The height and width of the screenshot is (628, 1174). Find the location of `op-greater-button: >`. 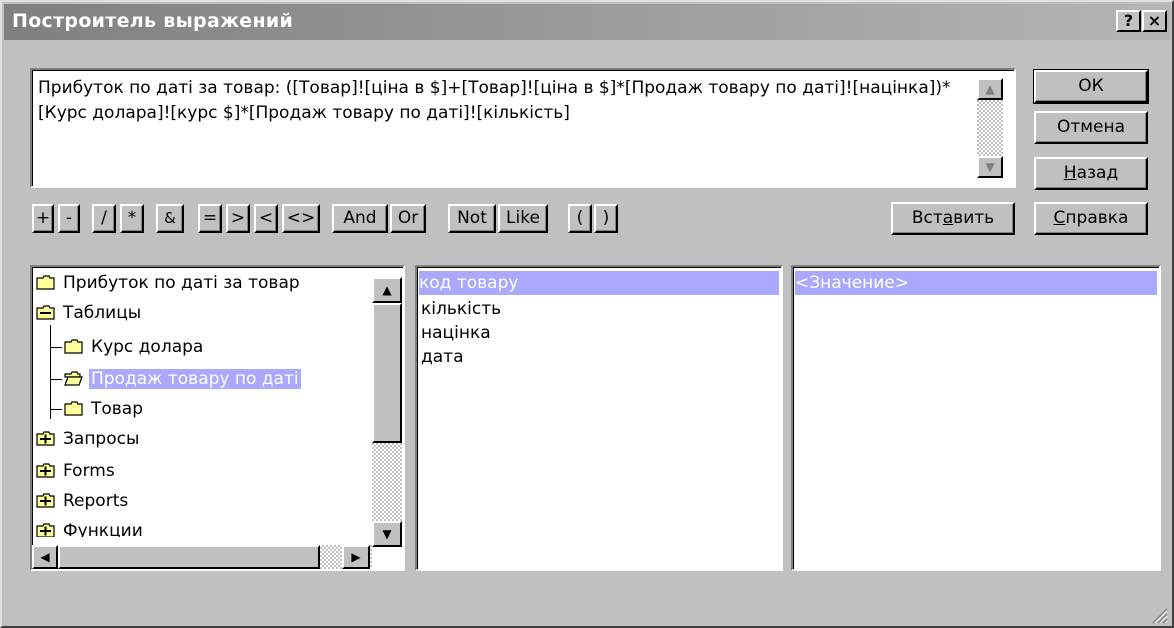

op-greater-button: > is located at coordinates (238, 218).